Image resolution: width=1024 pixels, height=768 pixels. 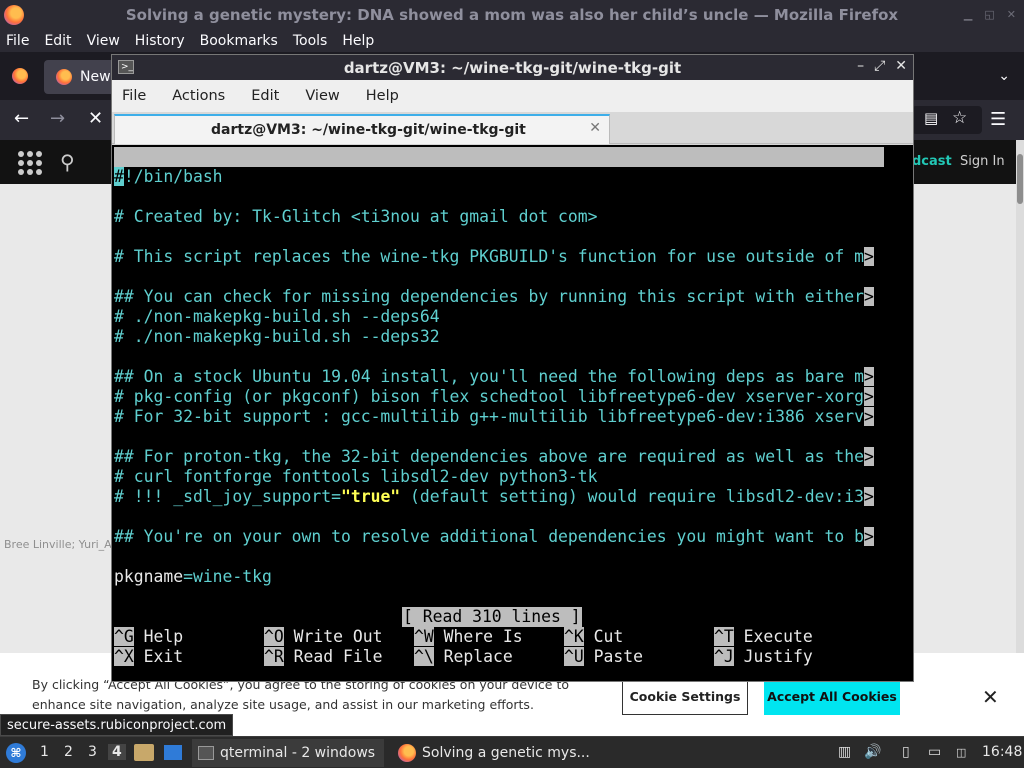 I want to click on cookie-settings-button: Cookie Settings, so click(x=685, y=696).